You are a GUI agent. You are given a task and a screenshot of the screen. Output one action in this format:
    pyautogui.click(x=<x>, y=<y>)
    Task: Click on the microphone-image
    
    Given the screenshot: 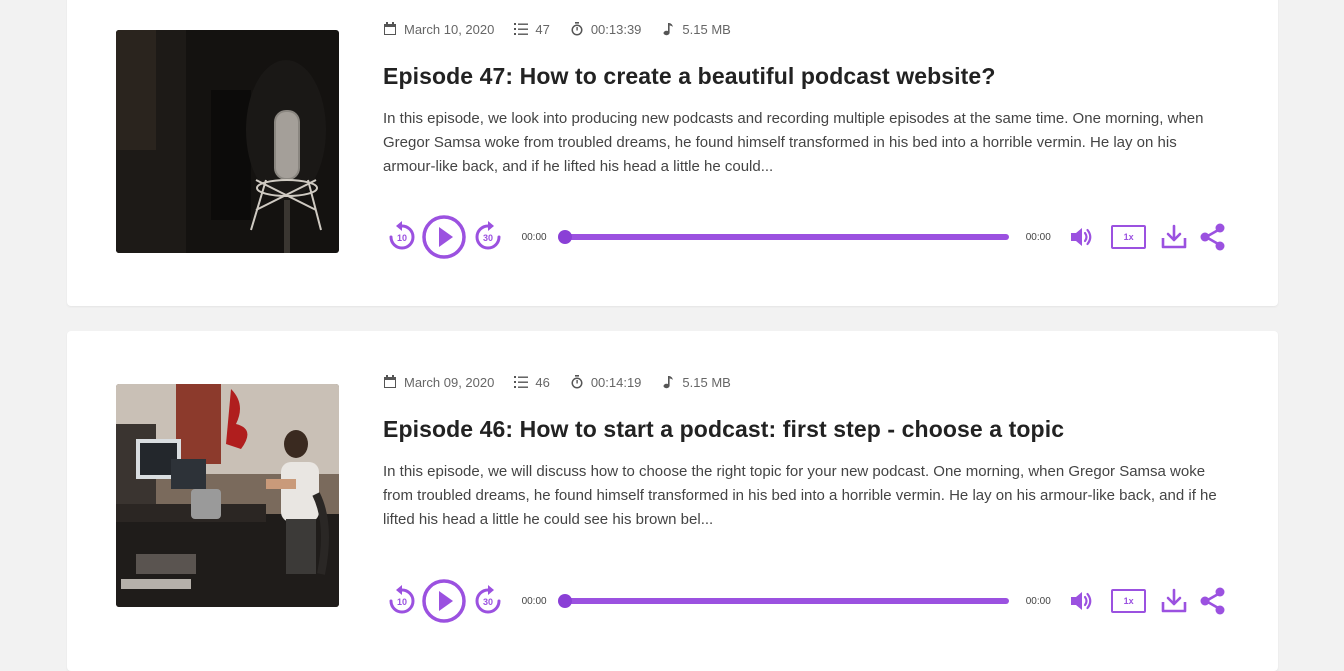 What is the action you would take?
    pyautogui.click(x=227, y=141)
    